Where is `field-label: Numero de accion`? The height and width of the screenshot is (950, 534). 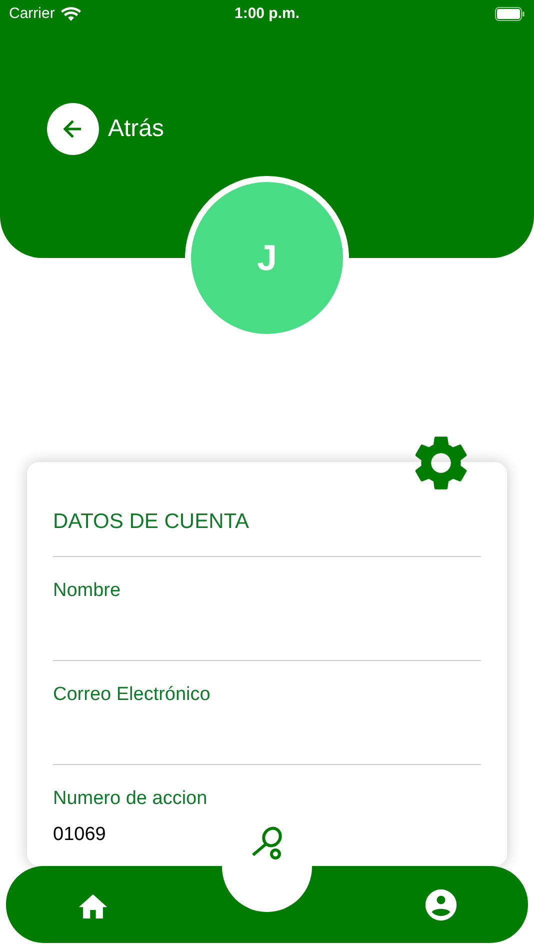
field-label: Numero de accion is located at coordinates (130, 798).